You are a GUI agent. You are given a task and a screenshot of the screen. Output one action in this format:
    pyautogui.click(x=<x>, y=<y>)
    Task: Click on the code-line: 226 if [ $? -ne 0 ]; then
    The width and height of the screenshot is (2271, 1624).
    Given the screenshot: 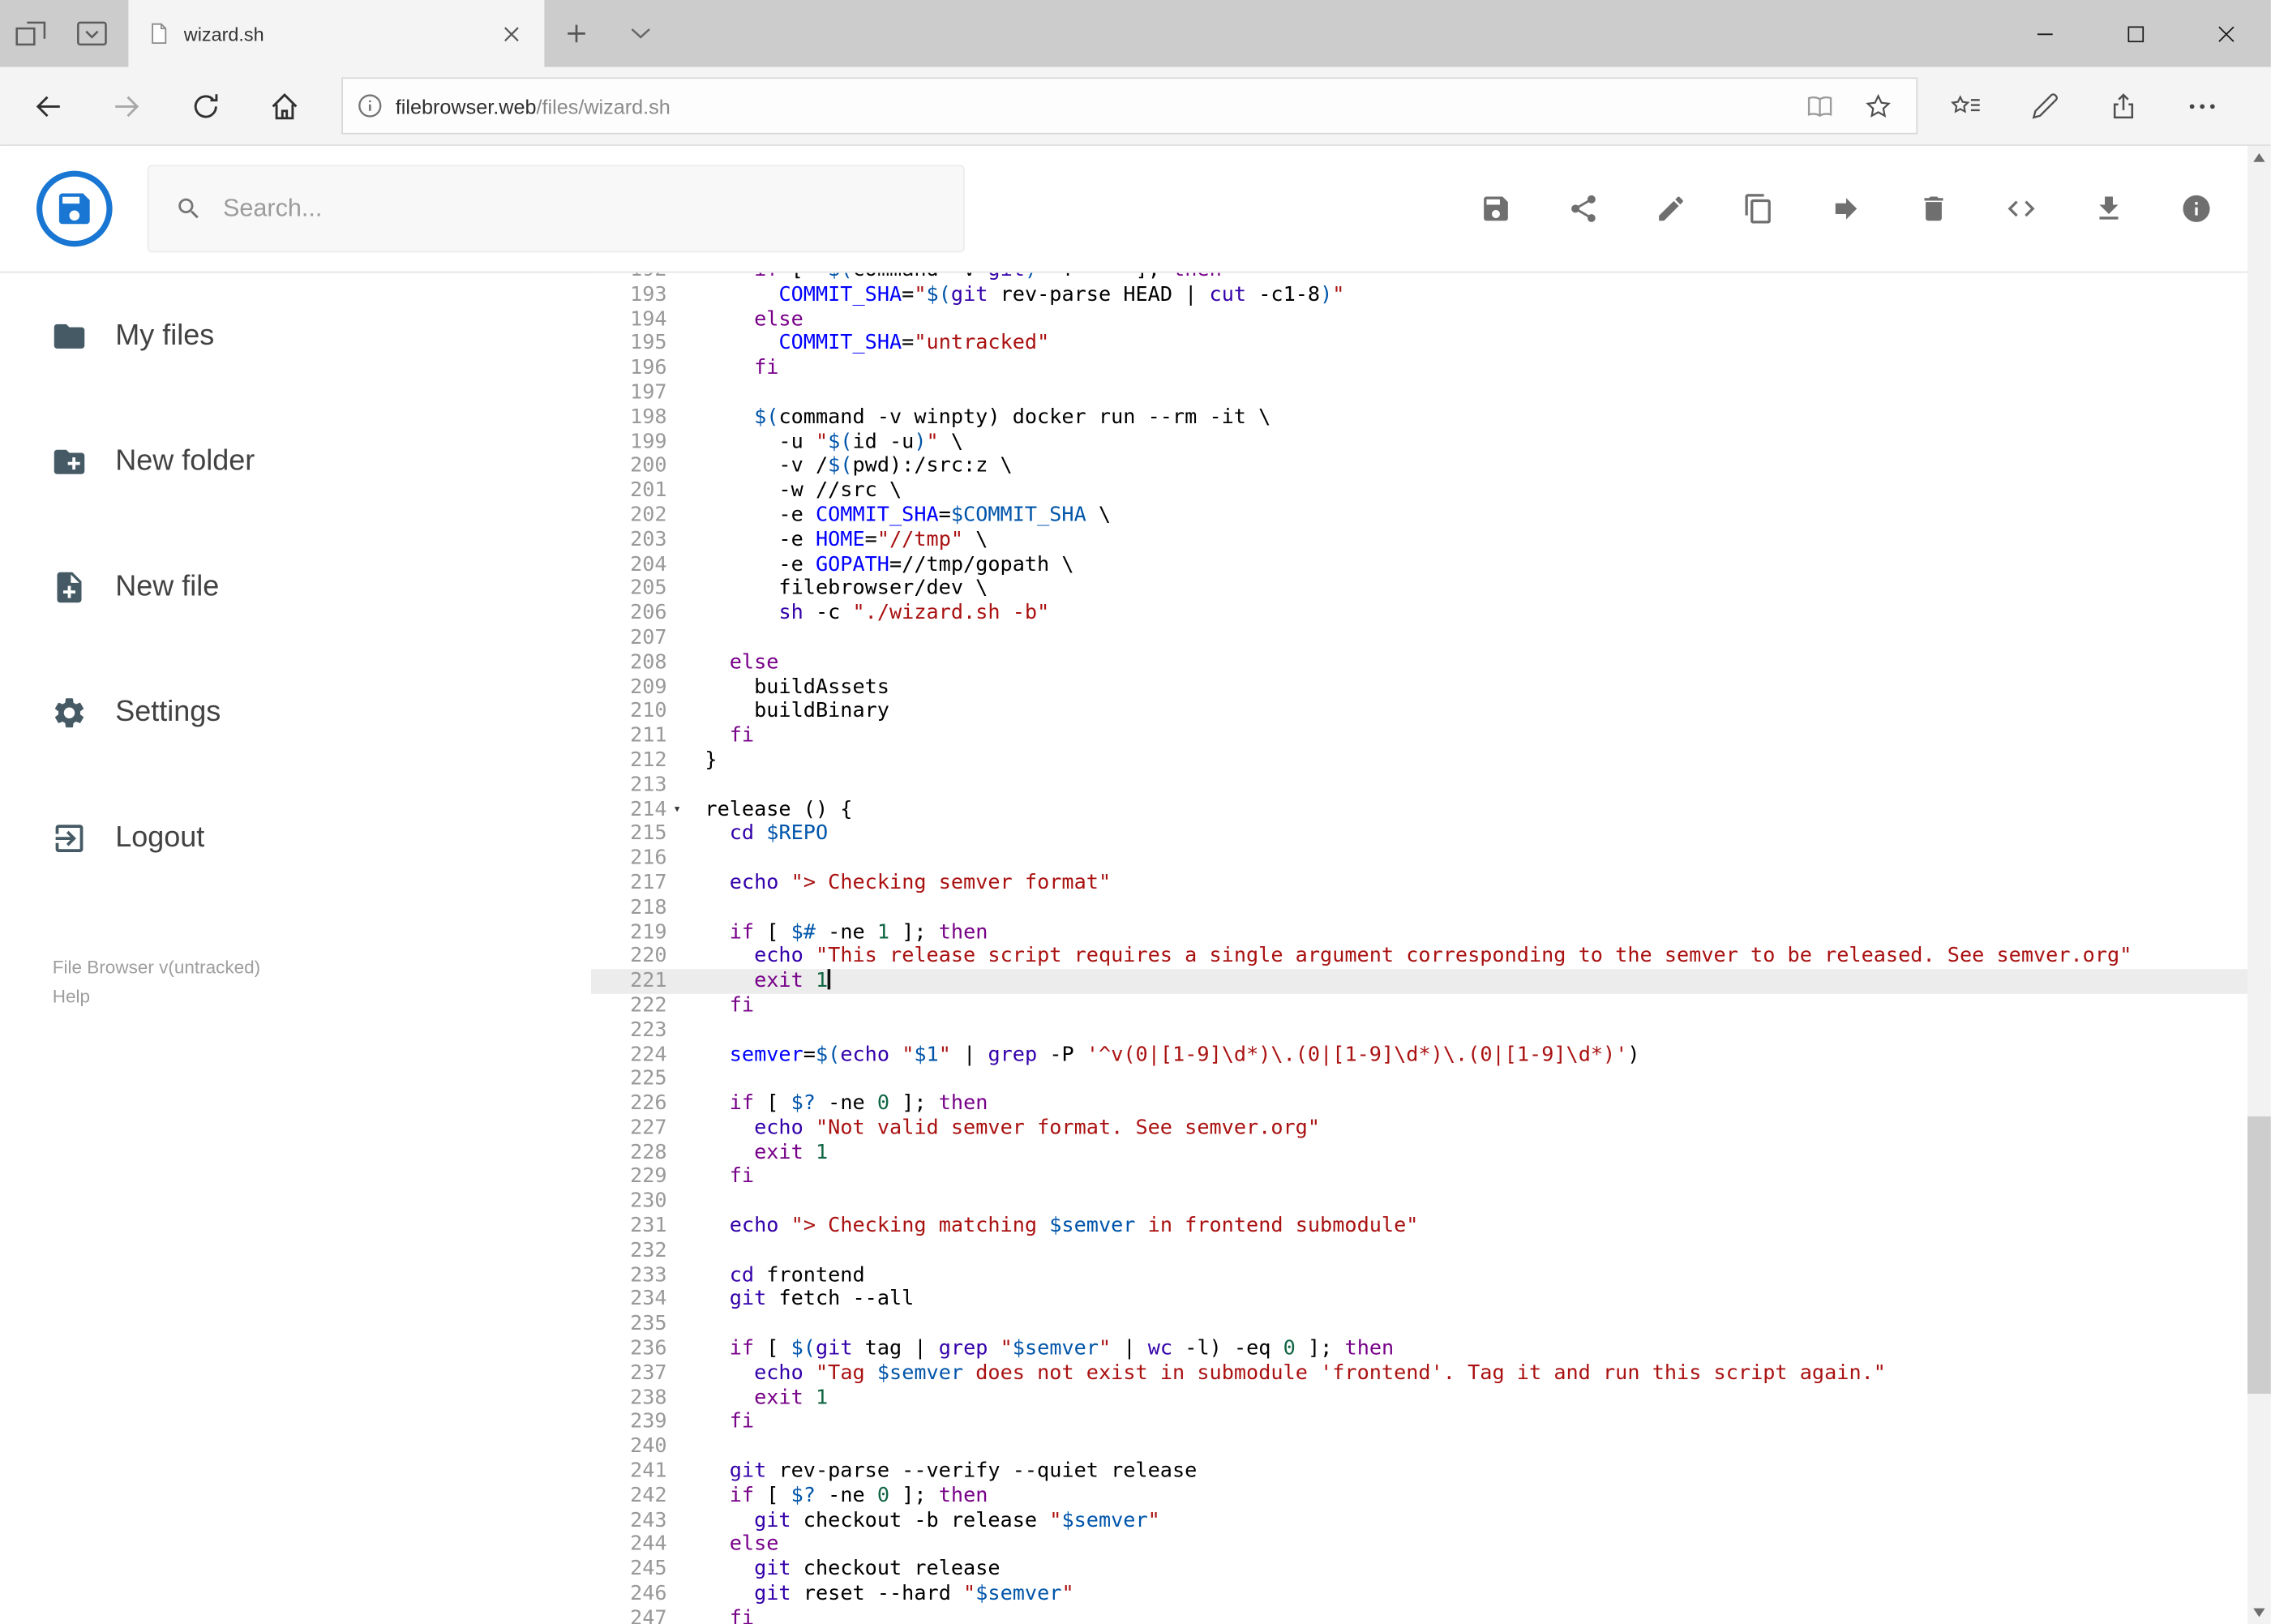 What is the action you would take?
    pyautogui.click(x=1431, y=1104)
    